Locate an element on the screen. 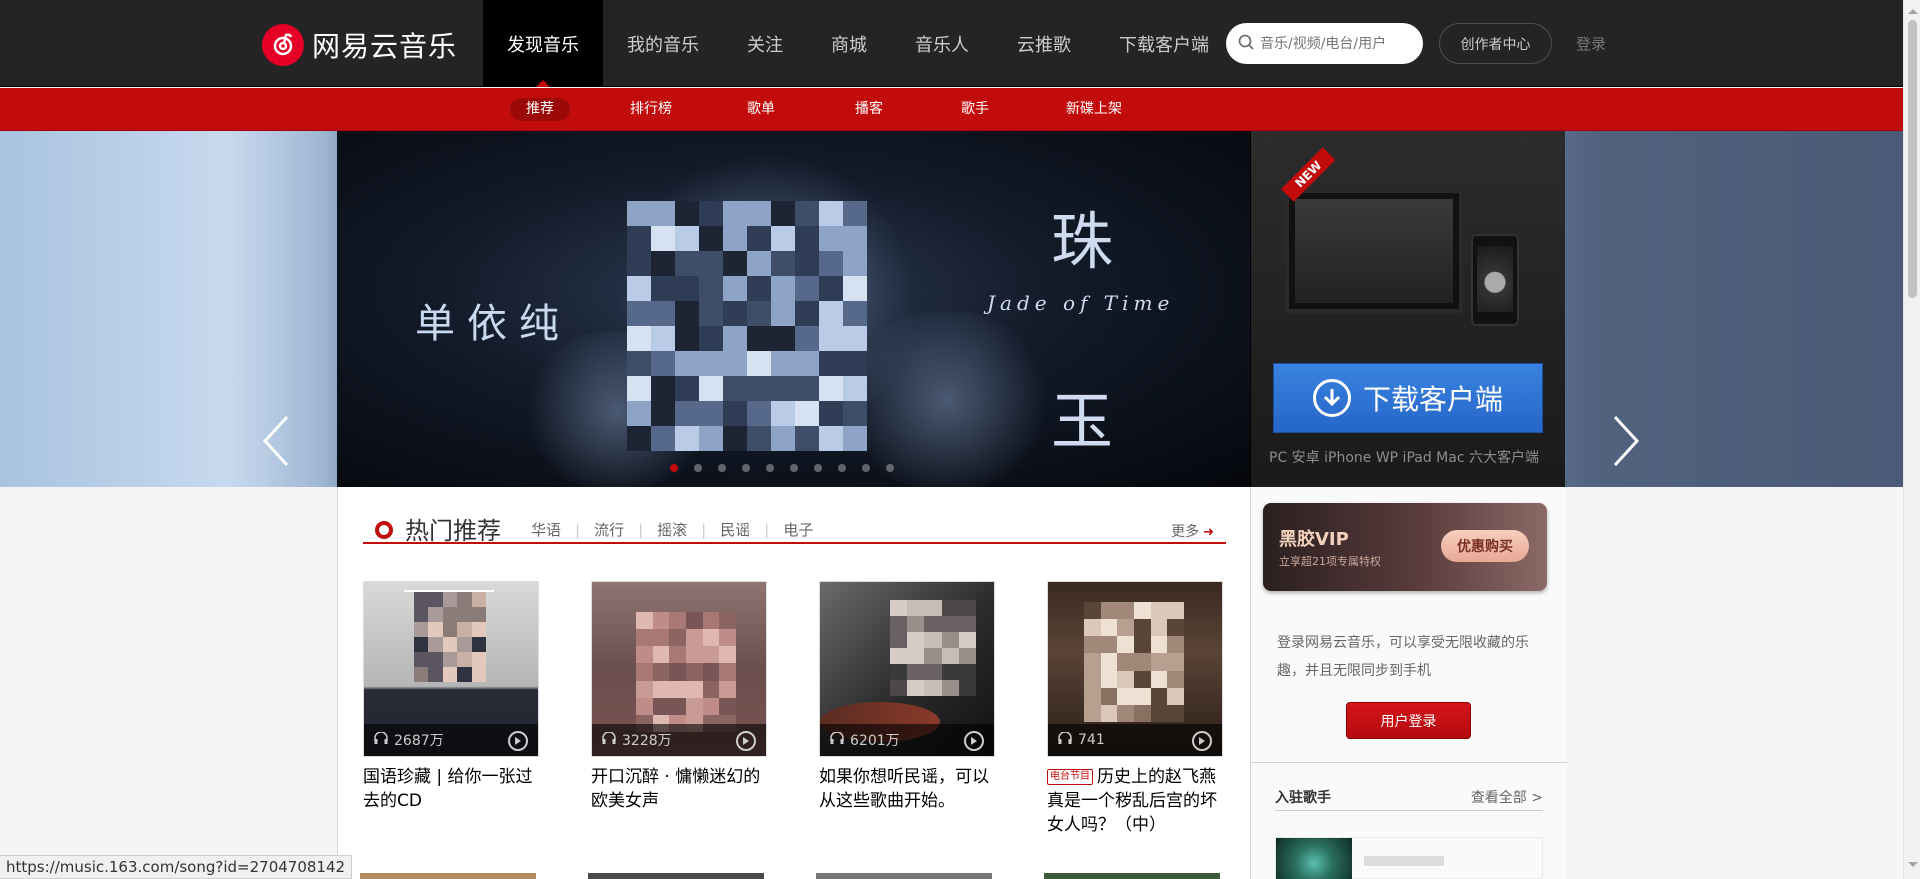 Image resolution: width=1920 pixels, height=879 pixels. hot-tabs: 华语 | 流行 | 摇滚 | 民谣 | 电子 is located at coordinates (672, 529).